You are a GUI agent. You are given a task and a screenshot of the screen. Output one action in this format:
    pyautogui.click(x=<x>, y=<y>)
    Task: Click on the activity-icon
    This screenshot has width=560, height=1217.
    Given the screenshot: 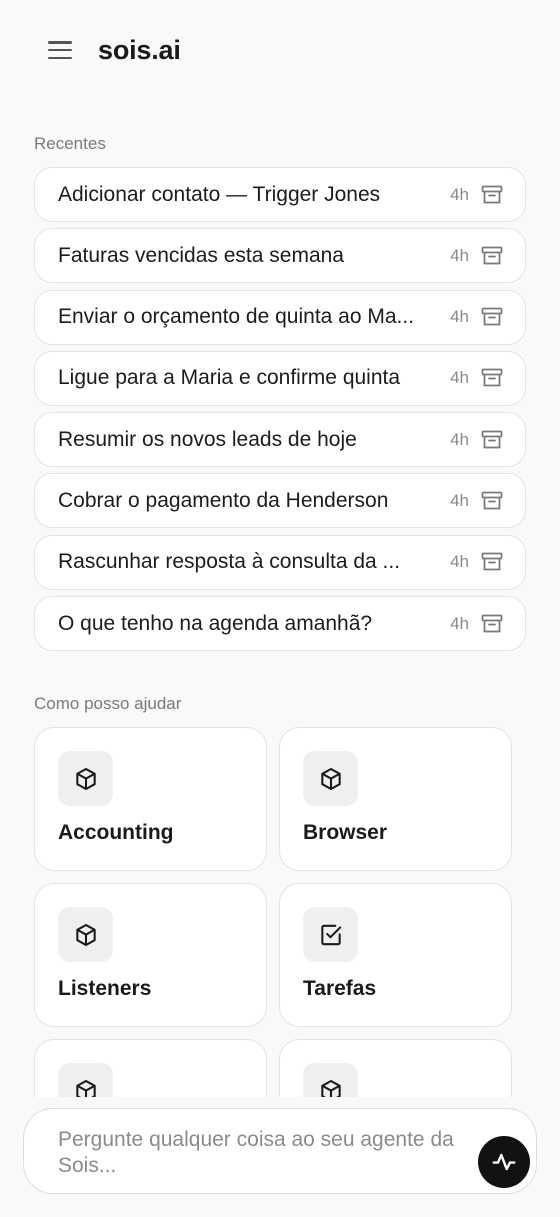 What is the action you would take?
    pyautogui.click(x=504, y=1162)
    